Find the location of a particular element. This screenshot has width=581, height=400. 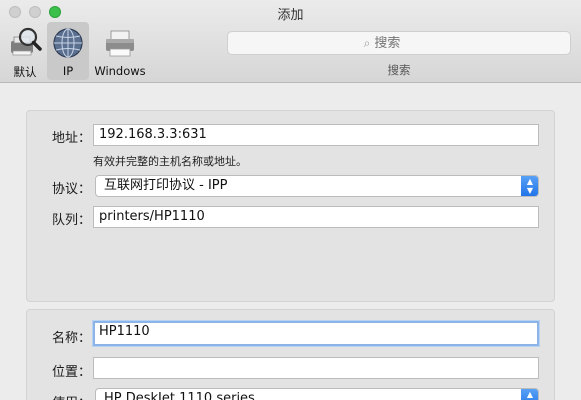

address-hint: 有效并完整的主机名称或地址。 is located at coordinates (170, 161).